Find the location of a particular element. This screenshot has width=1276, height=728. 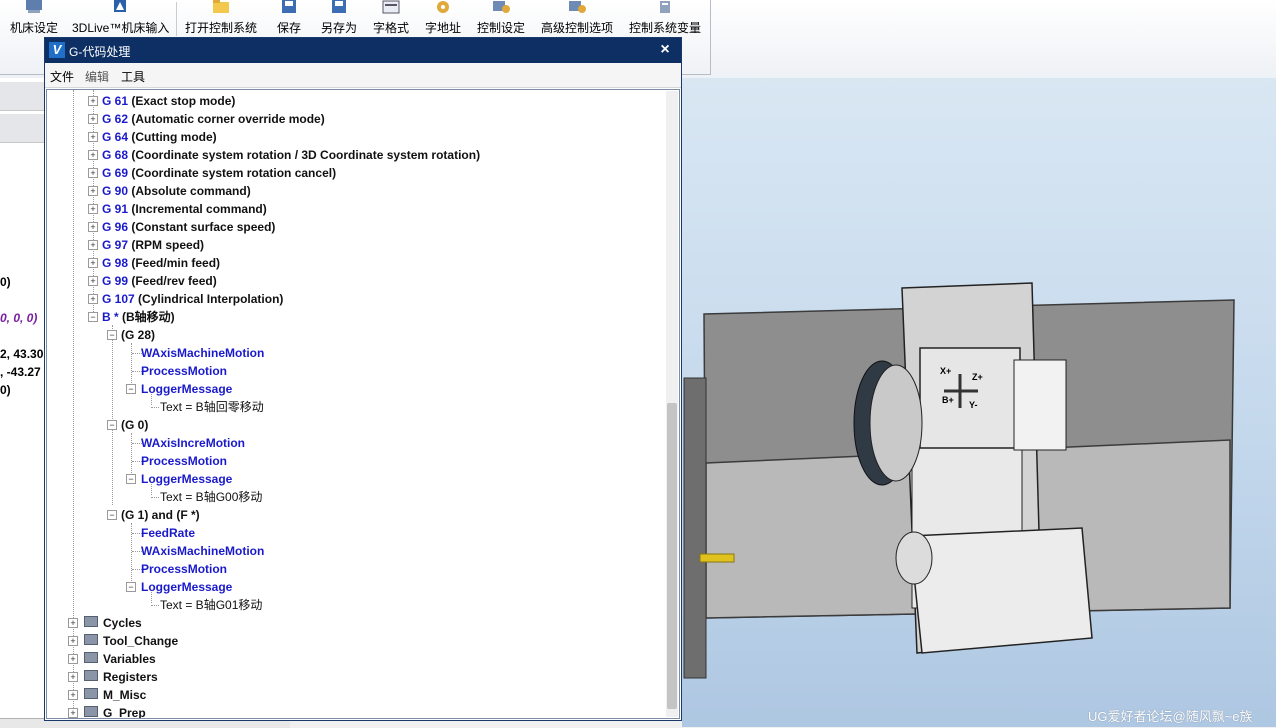

3dlive-input-button: 3DLive™机床输入 is located at coordinates (120, 20).